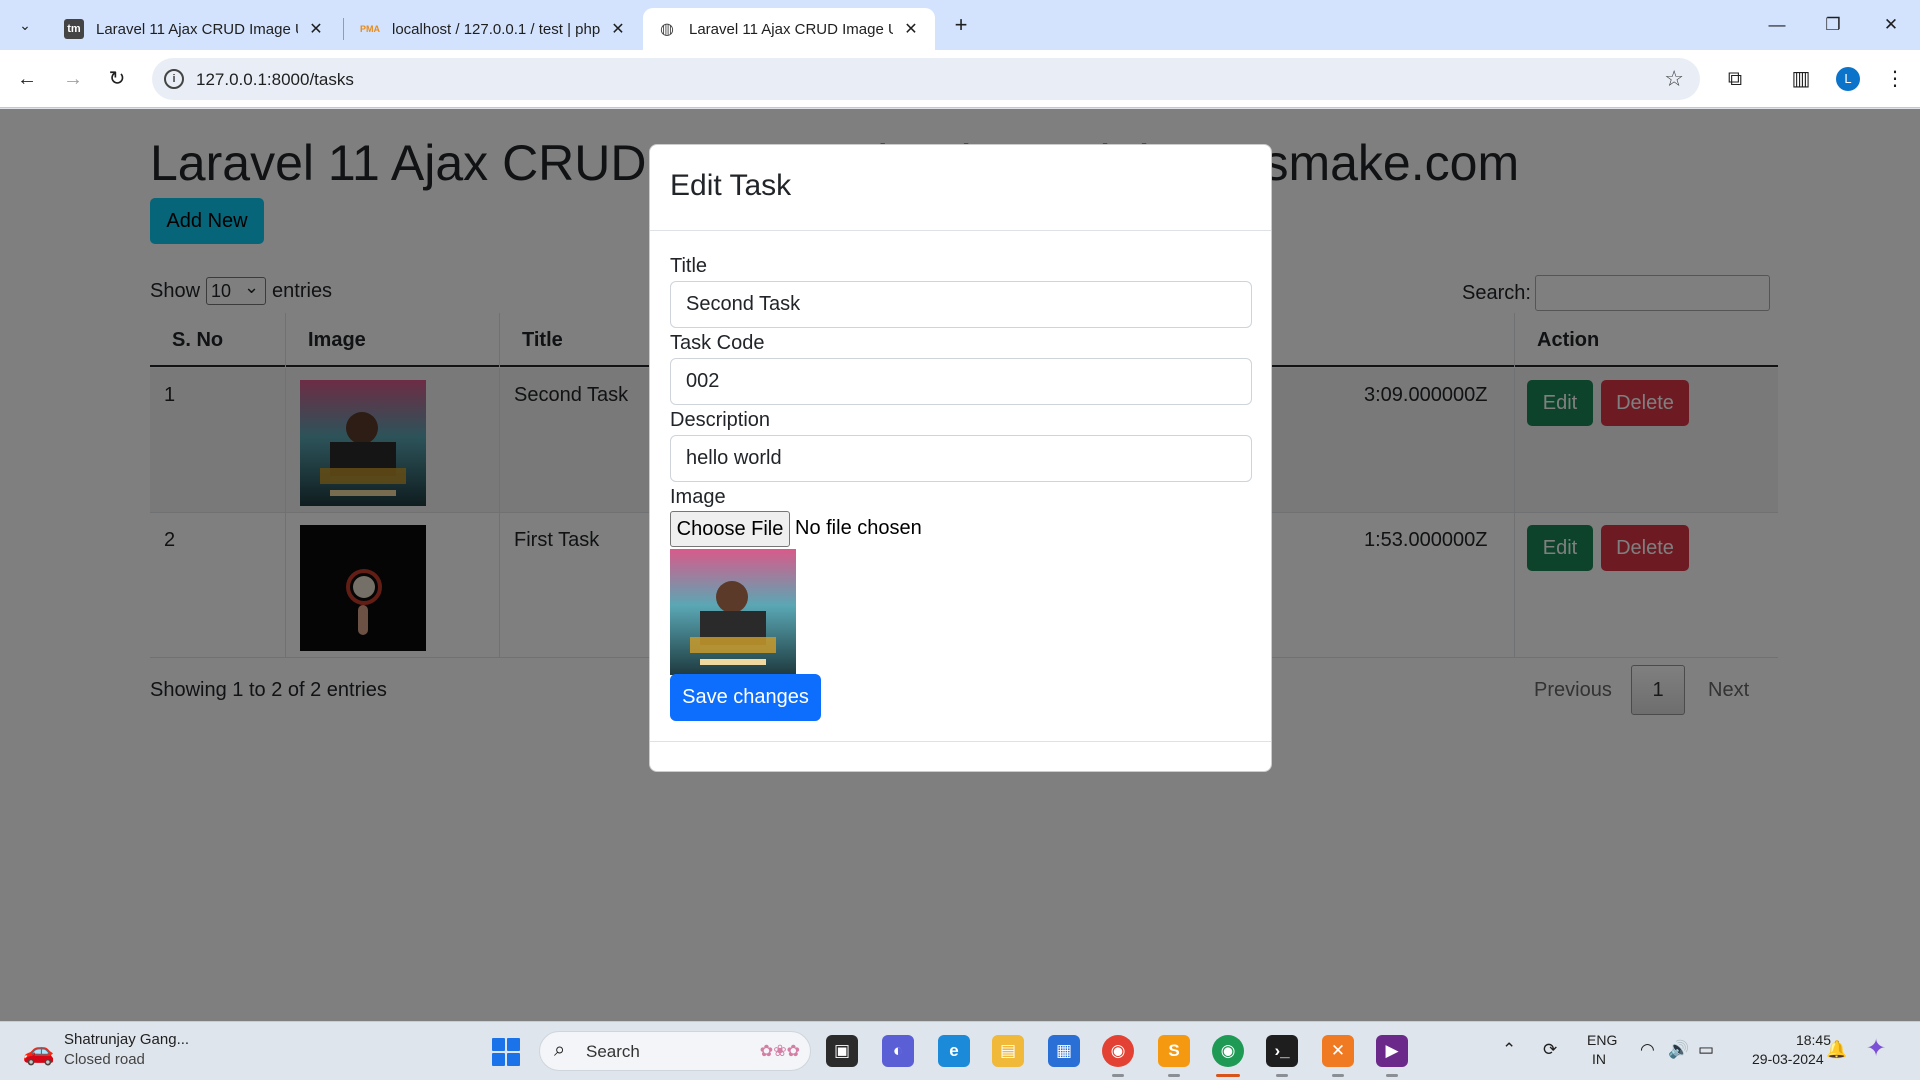 The image size is (1920, 1080). I want to click on tab-title: localhost / 127.0.0.1 / test | php, so click(496, 29).